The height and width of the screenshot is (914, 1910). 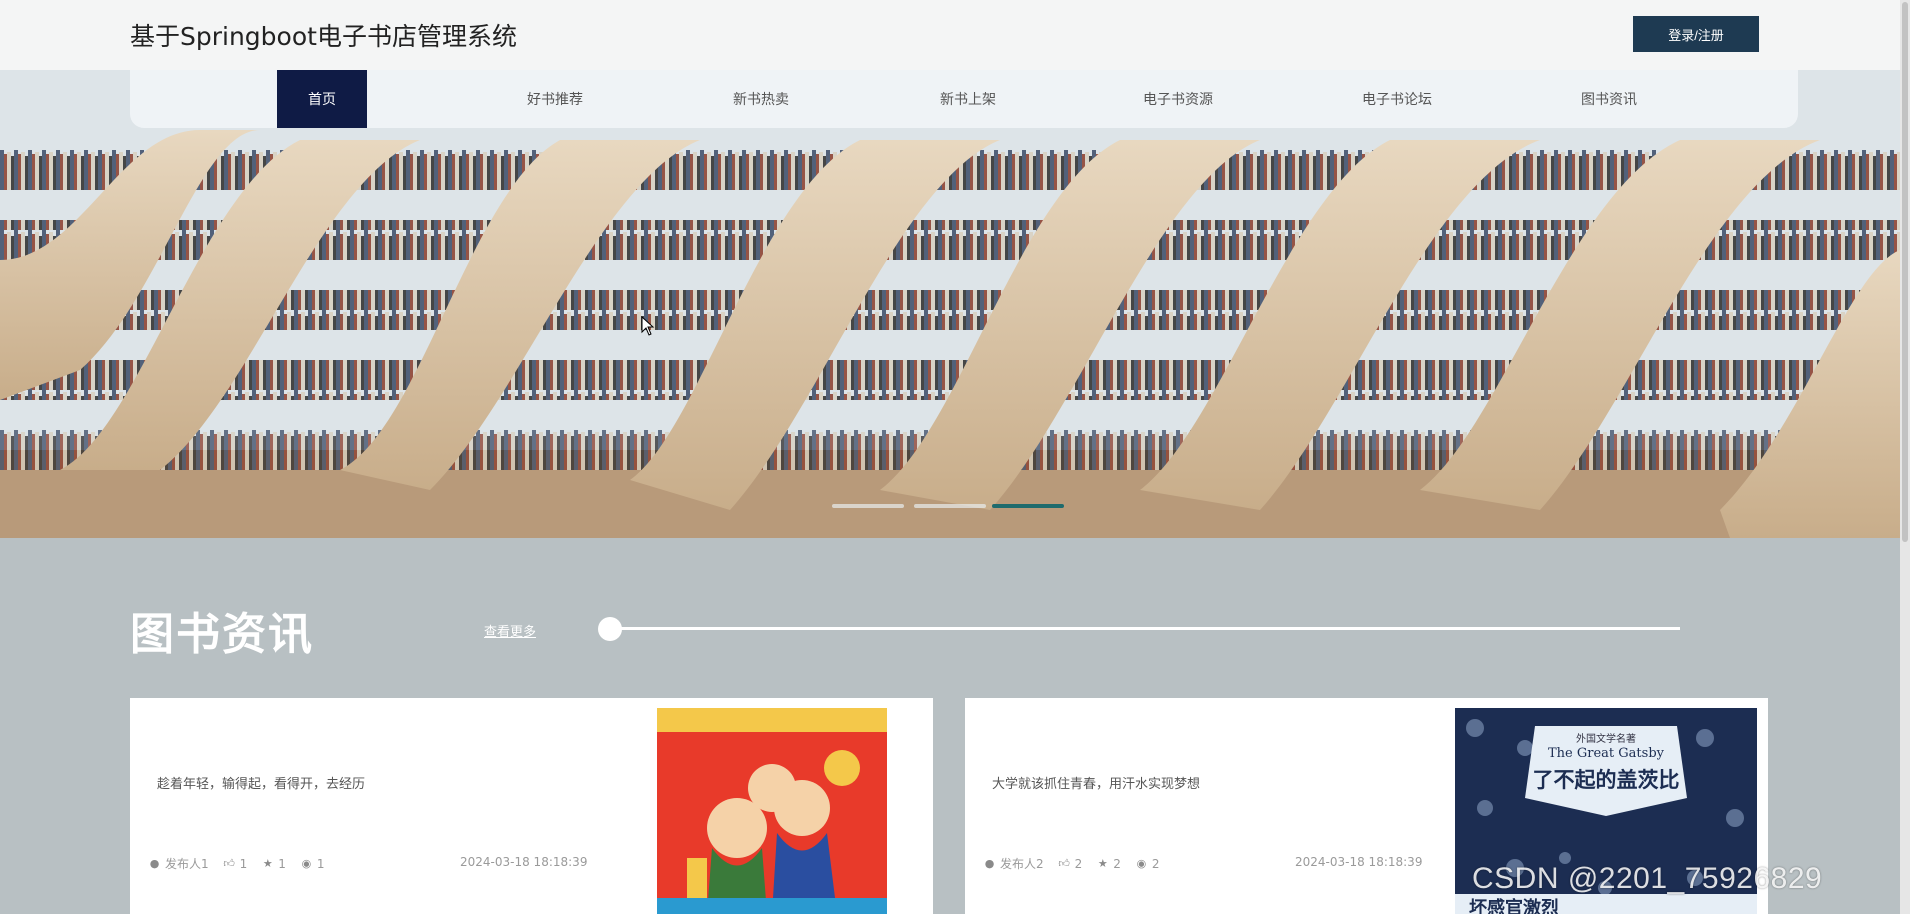 I want to click on favorite-count: 1, so click(x=282, y=863).